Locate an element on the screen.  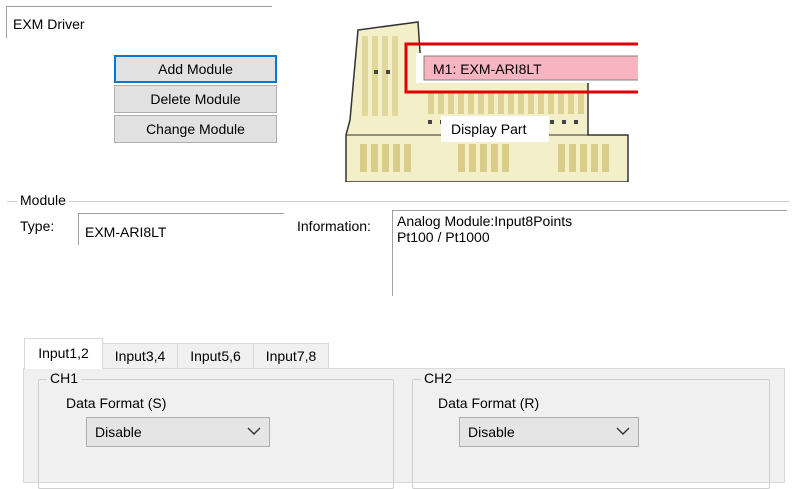
delete-module-button: Delete Module is located at coordinates (195, 99).